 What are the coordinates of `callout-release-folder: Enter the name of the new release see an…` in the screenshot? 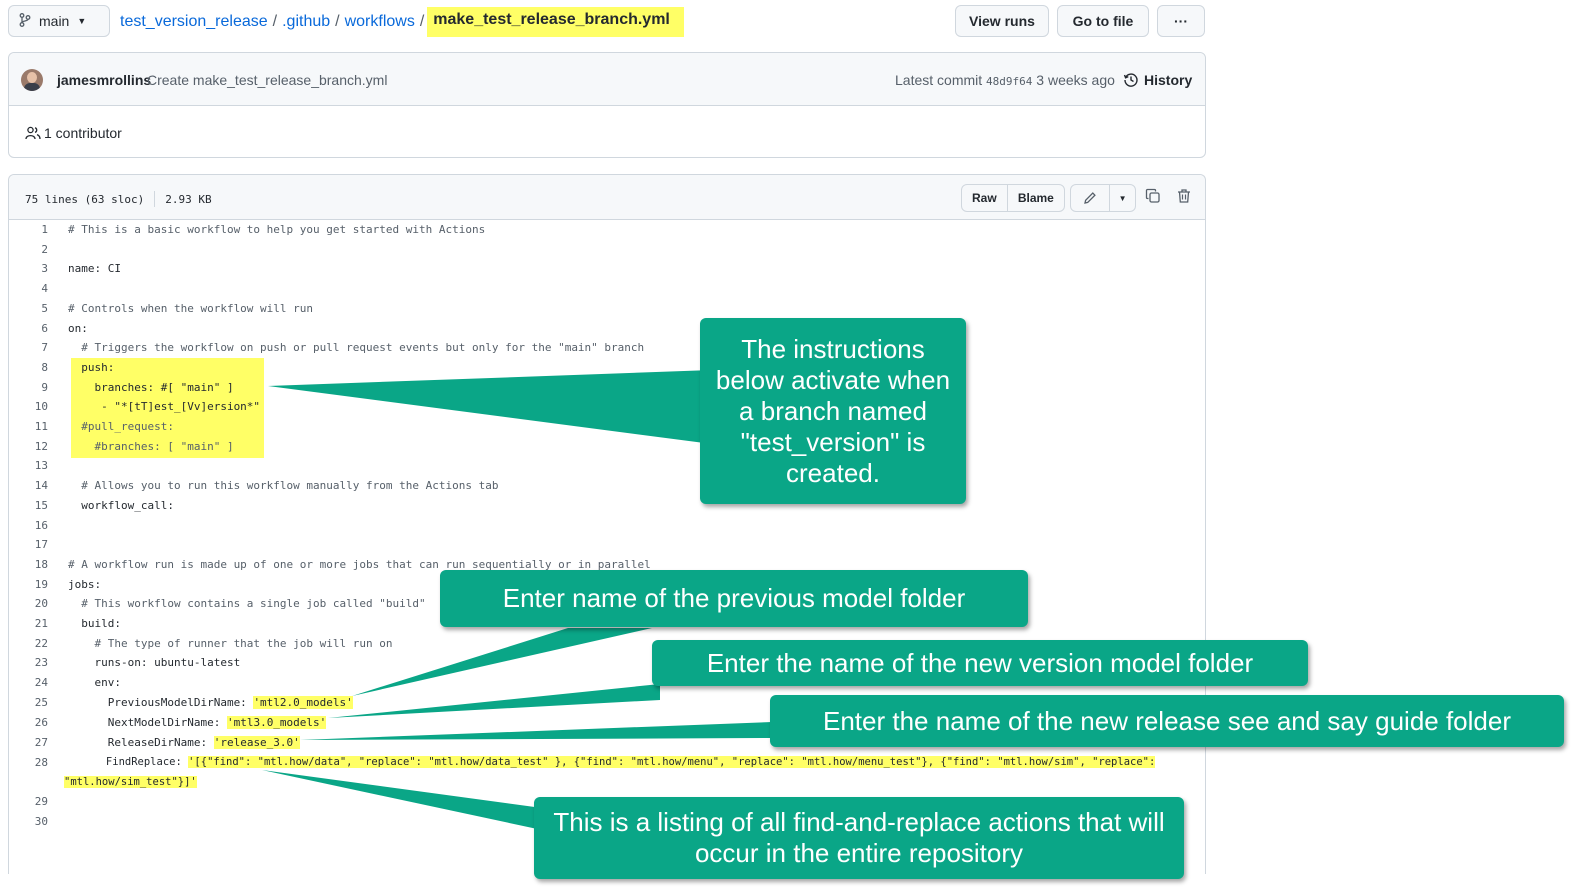 It's located at (1167, 721).